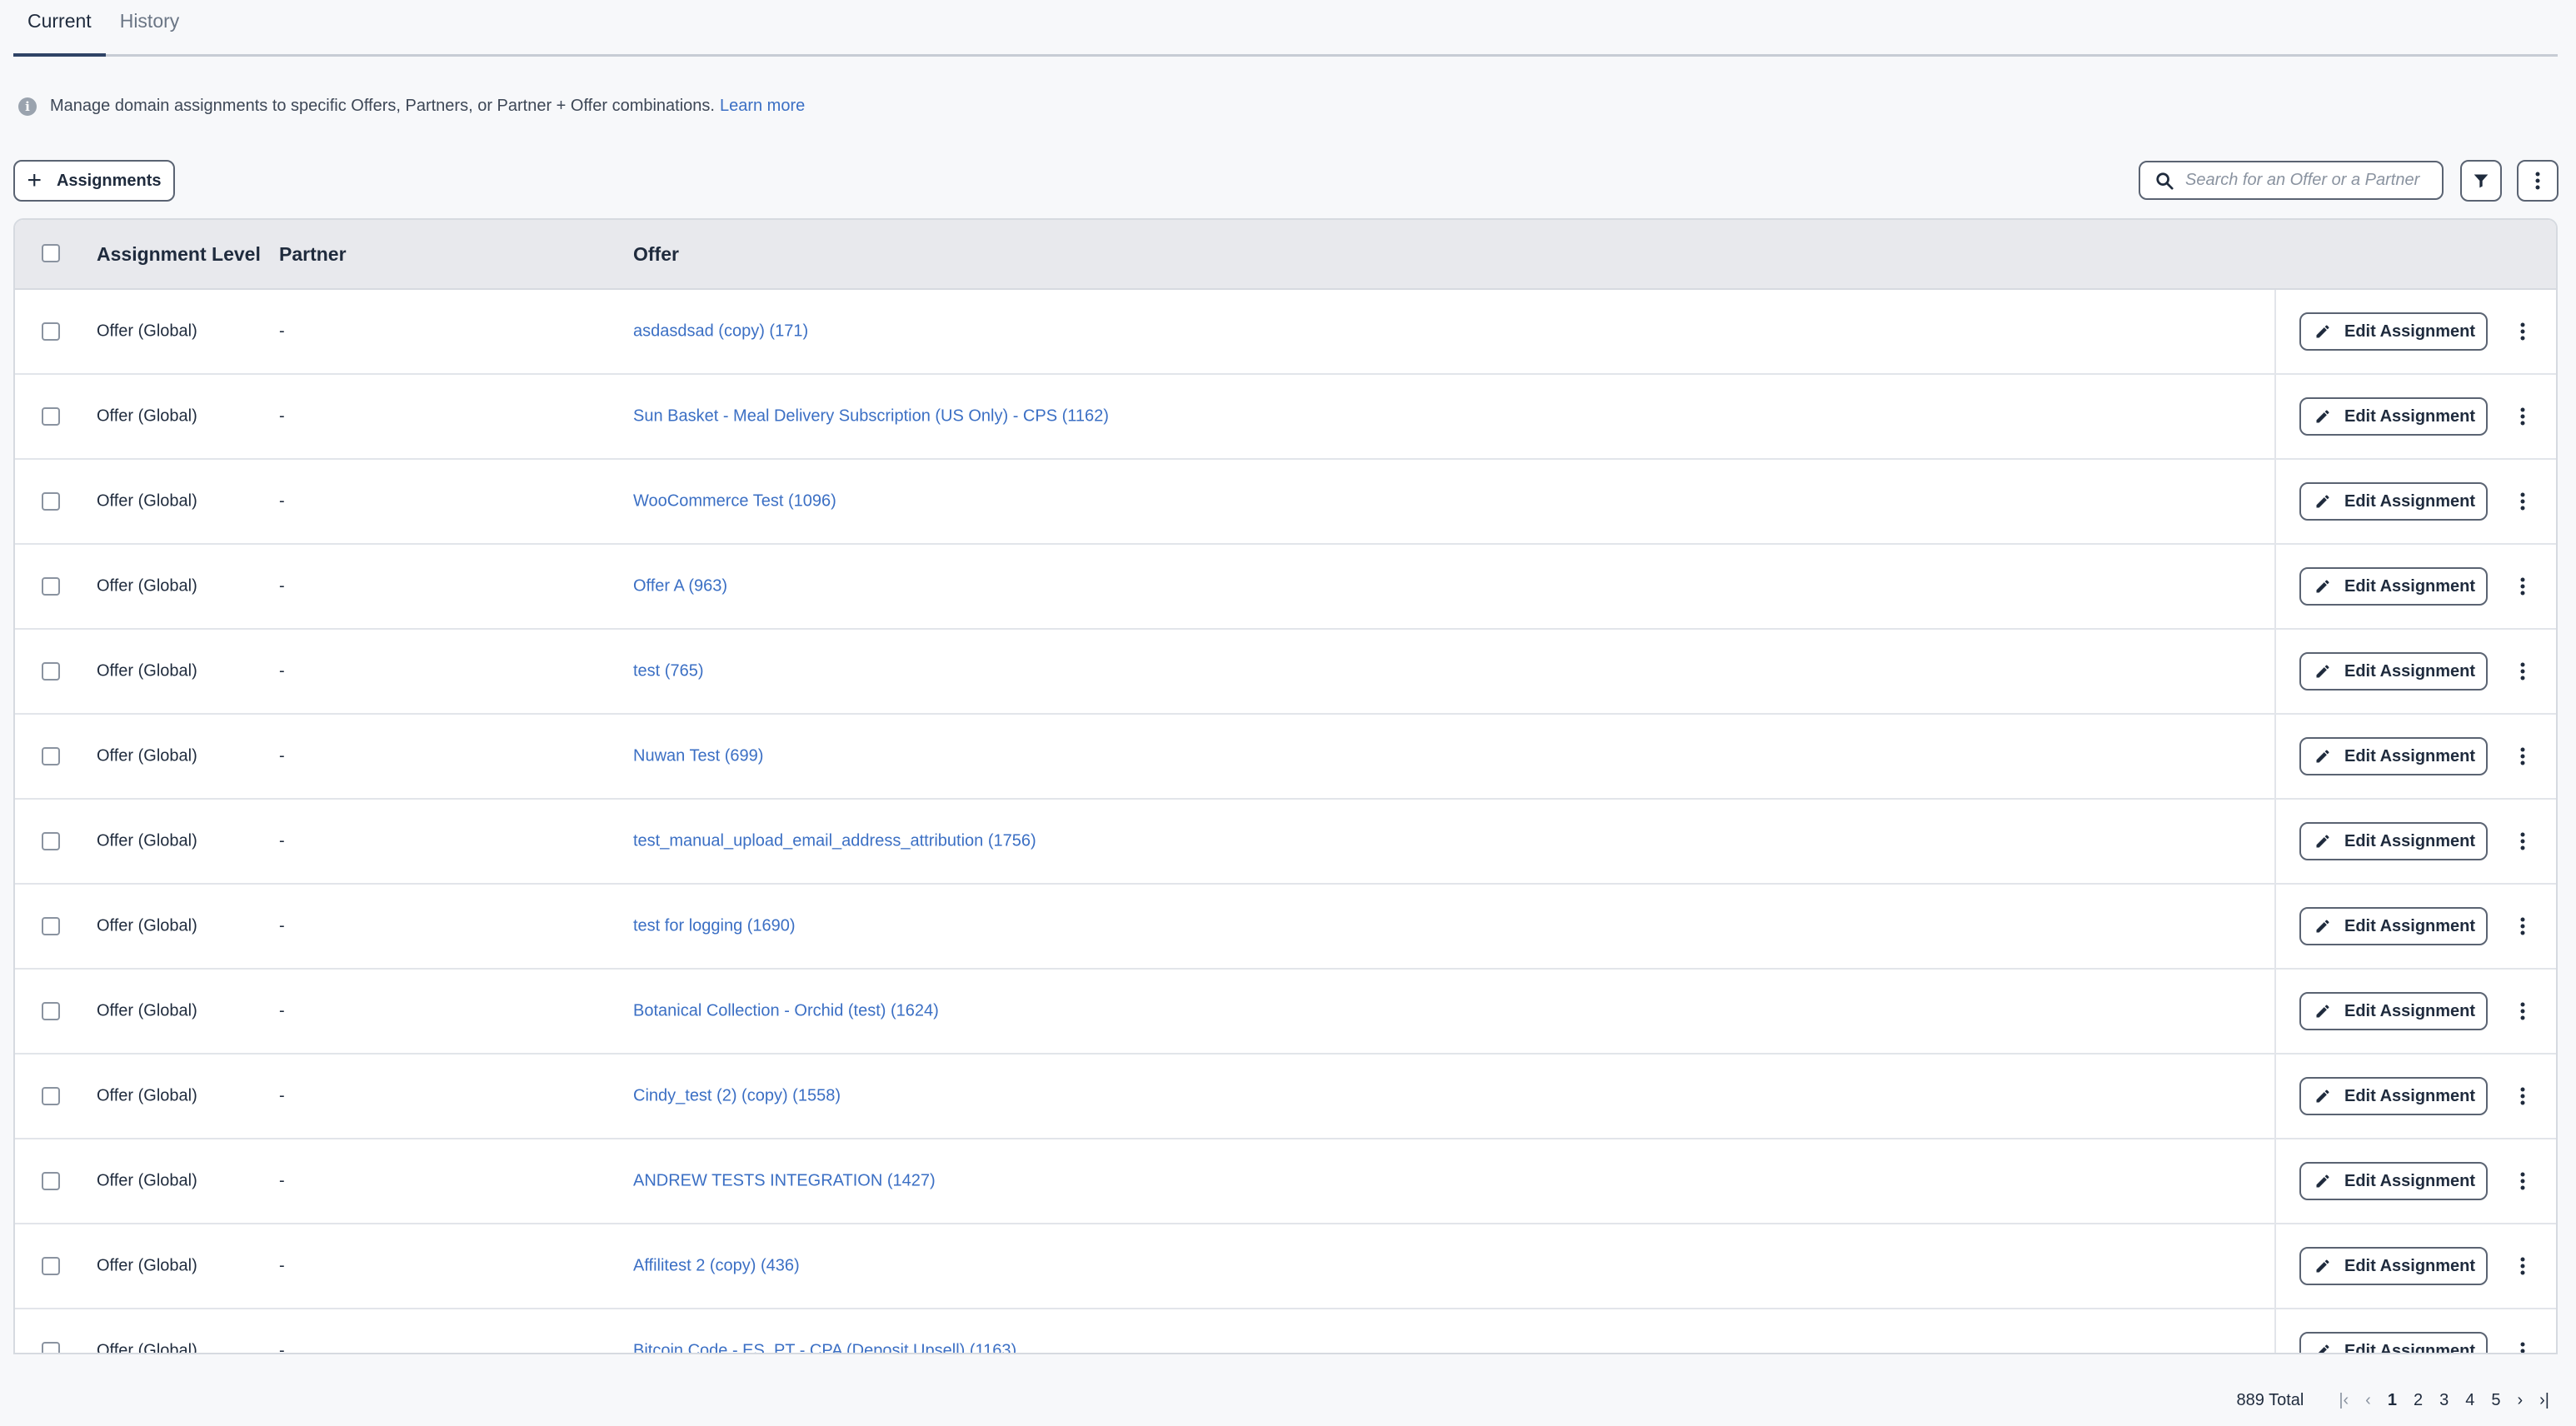 This screenshot has height=1426, width=2576. I want to click on search-box, so click(2291, 180).